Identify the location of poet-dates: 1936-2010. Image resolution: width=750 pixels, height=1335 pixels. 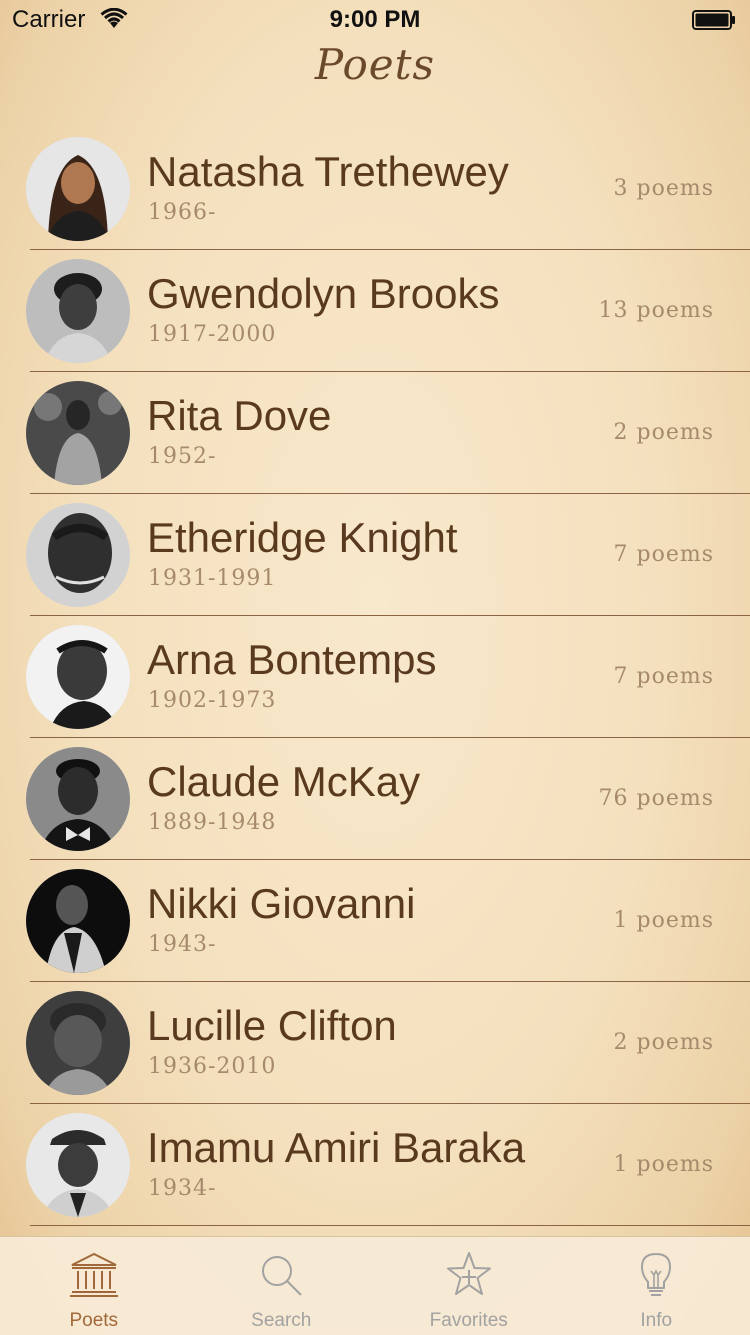
(212, 1066).